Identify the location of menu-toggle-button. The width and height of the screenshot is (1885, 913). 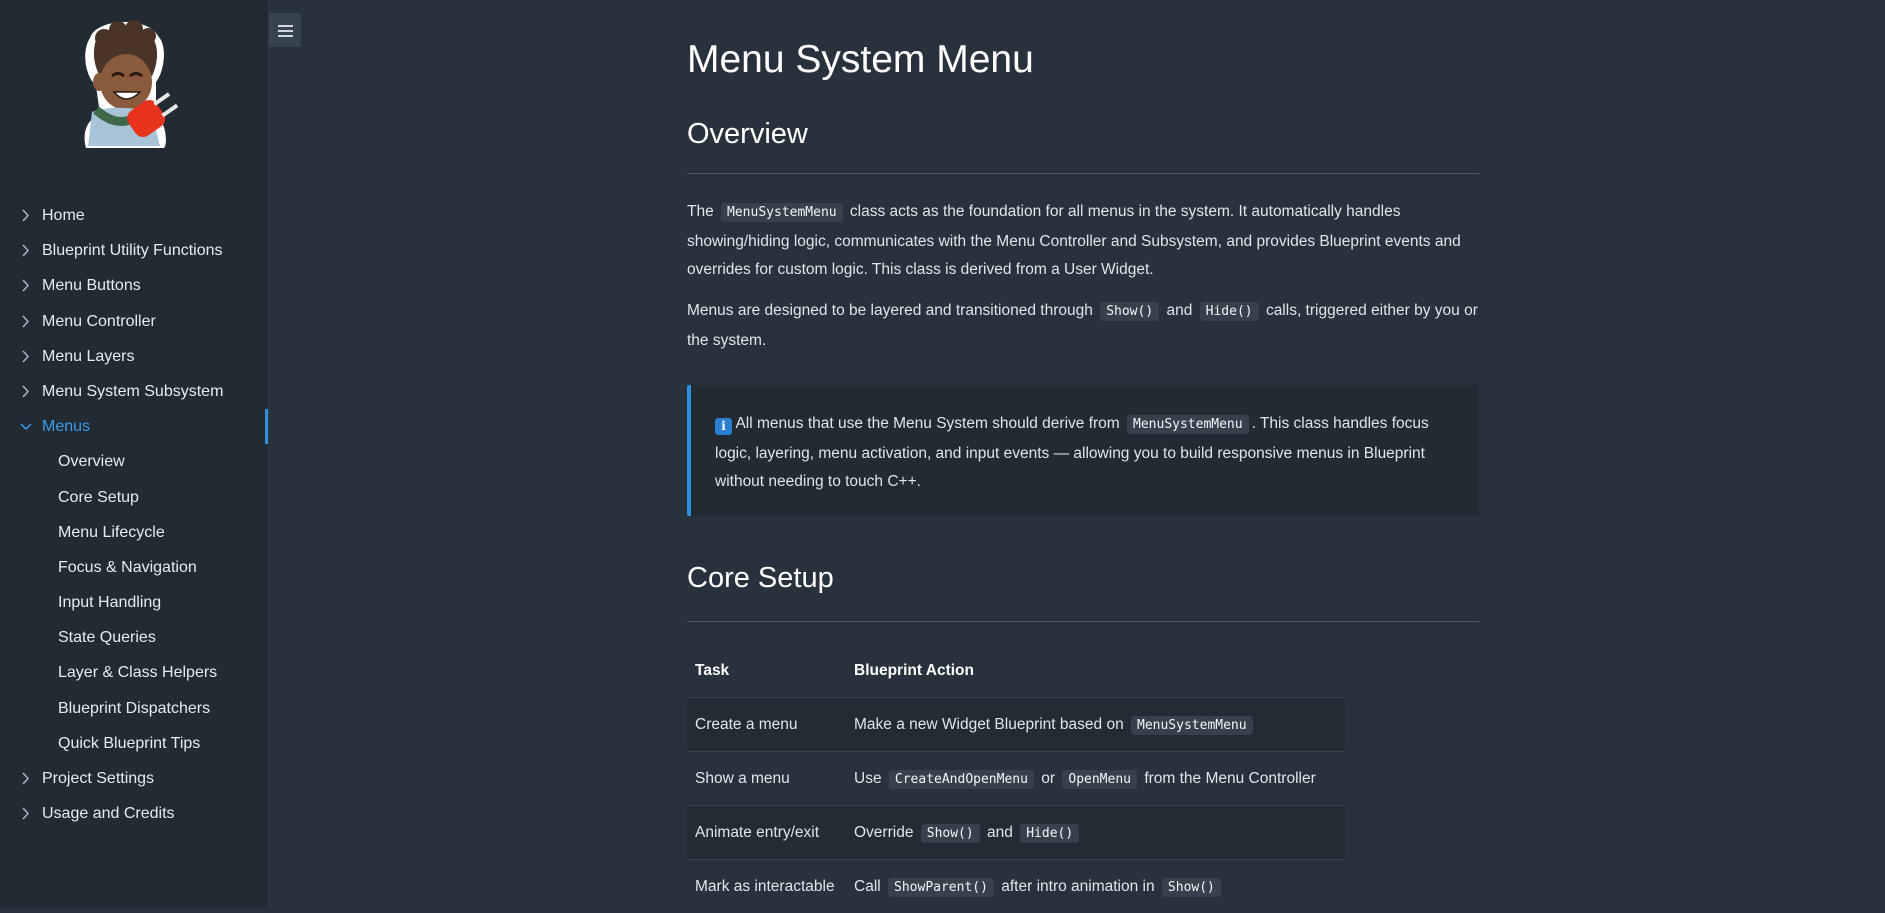
(285, 30).